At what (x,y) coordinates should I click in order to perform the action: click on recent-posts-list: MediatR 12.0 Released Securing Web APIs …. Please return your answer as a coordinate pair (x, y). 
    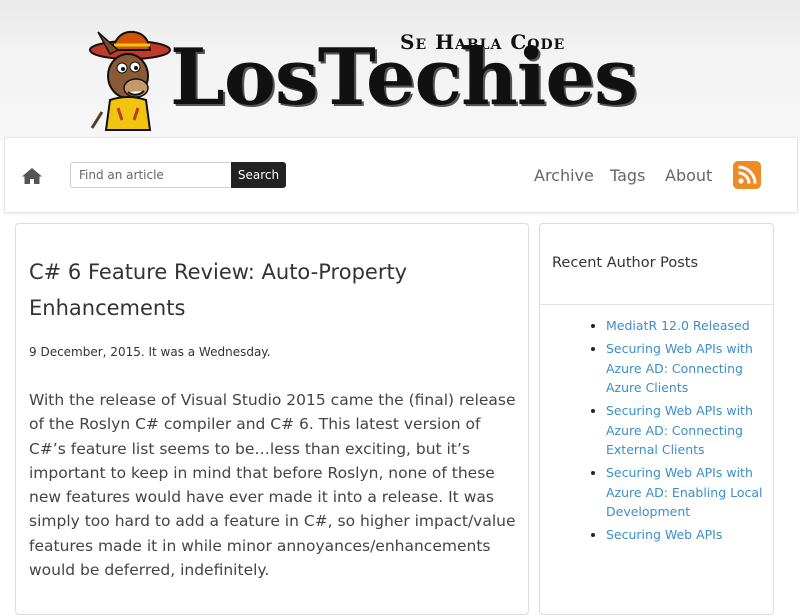
    Looking at the image, I should click on (656, 432).